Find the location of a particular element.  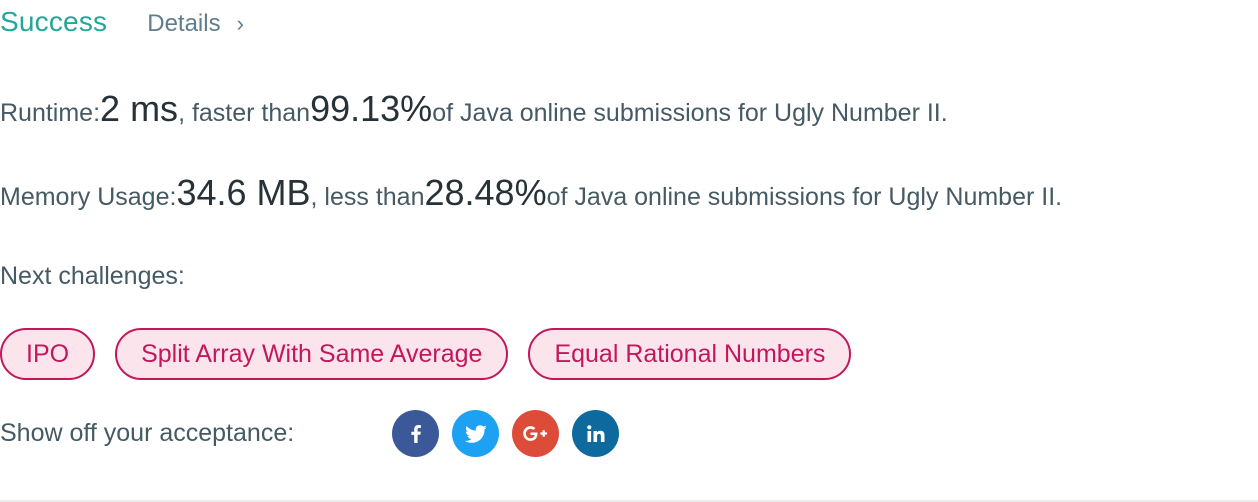

twitter-icon is located at coordinates (475, 433).